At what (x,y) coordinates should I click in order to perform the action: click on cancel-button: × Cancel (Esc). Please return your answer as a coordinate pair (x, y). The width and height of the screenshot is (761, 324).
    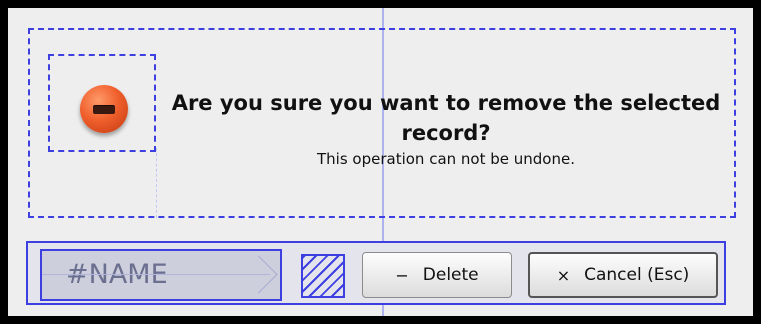
    Looking at the image, I should click on (623, 275).